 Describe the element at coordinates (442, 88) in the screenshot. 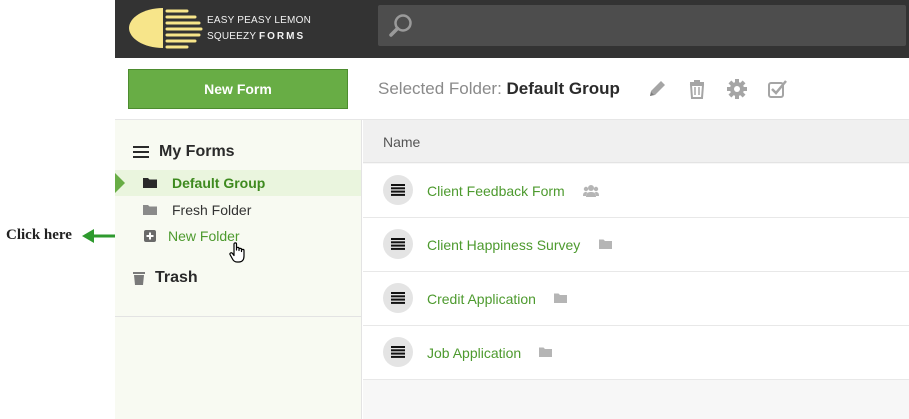

I see `selected-folder-prefix: Selected Folder:` at that location.